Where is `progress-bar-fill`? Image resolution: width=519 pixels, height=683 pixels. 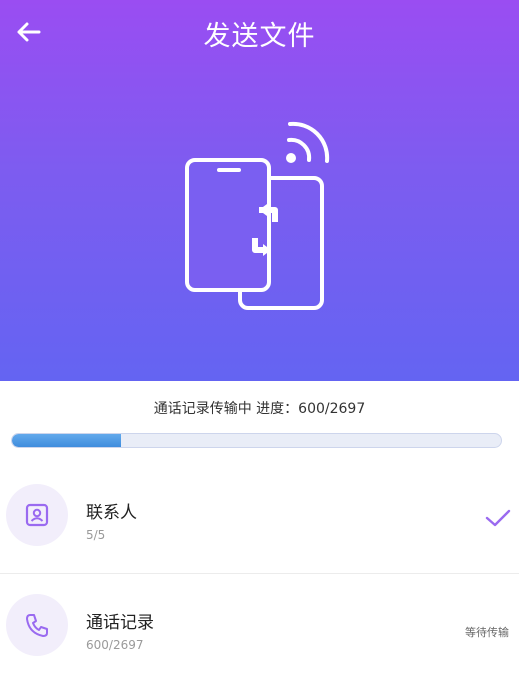 progress-bar-fill is located at coordinates (66, 440).